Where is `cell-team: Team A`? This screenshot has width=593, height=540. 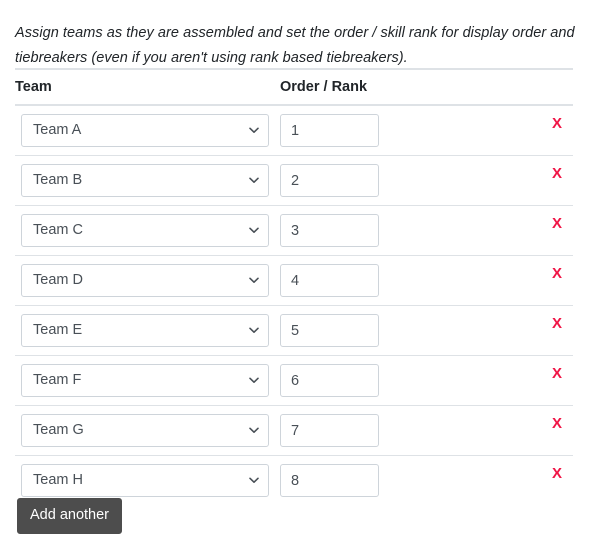 cell-team: Team A is located at coordinates (144, 130).